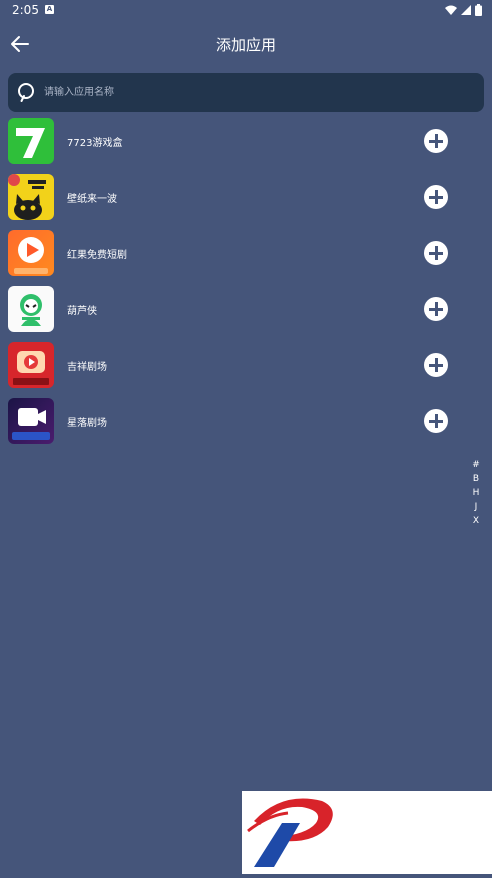 This screenshot has width=492, height=878. Describe the element at coordinates (246, 370) in the screenshot. I see `list-item: 吉祥剧场` at that location.